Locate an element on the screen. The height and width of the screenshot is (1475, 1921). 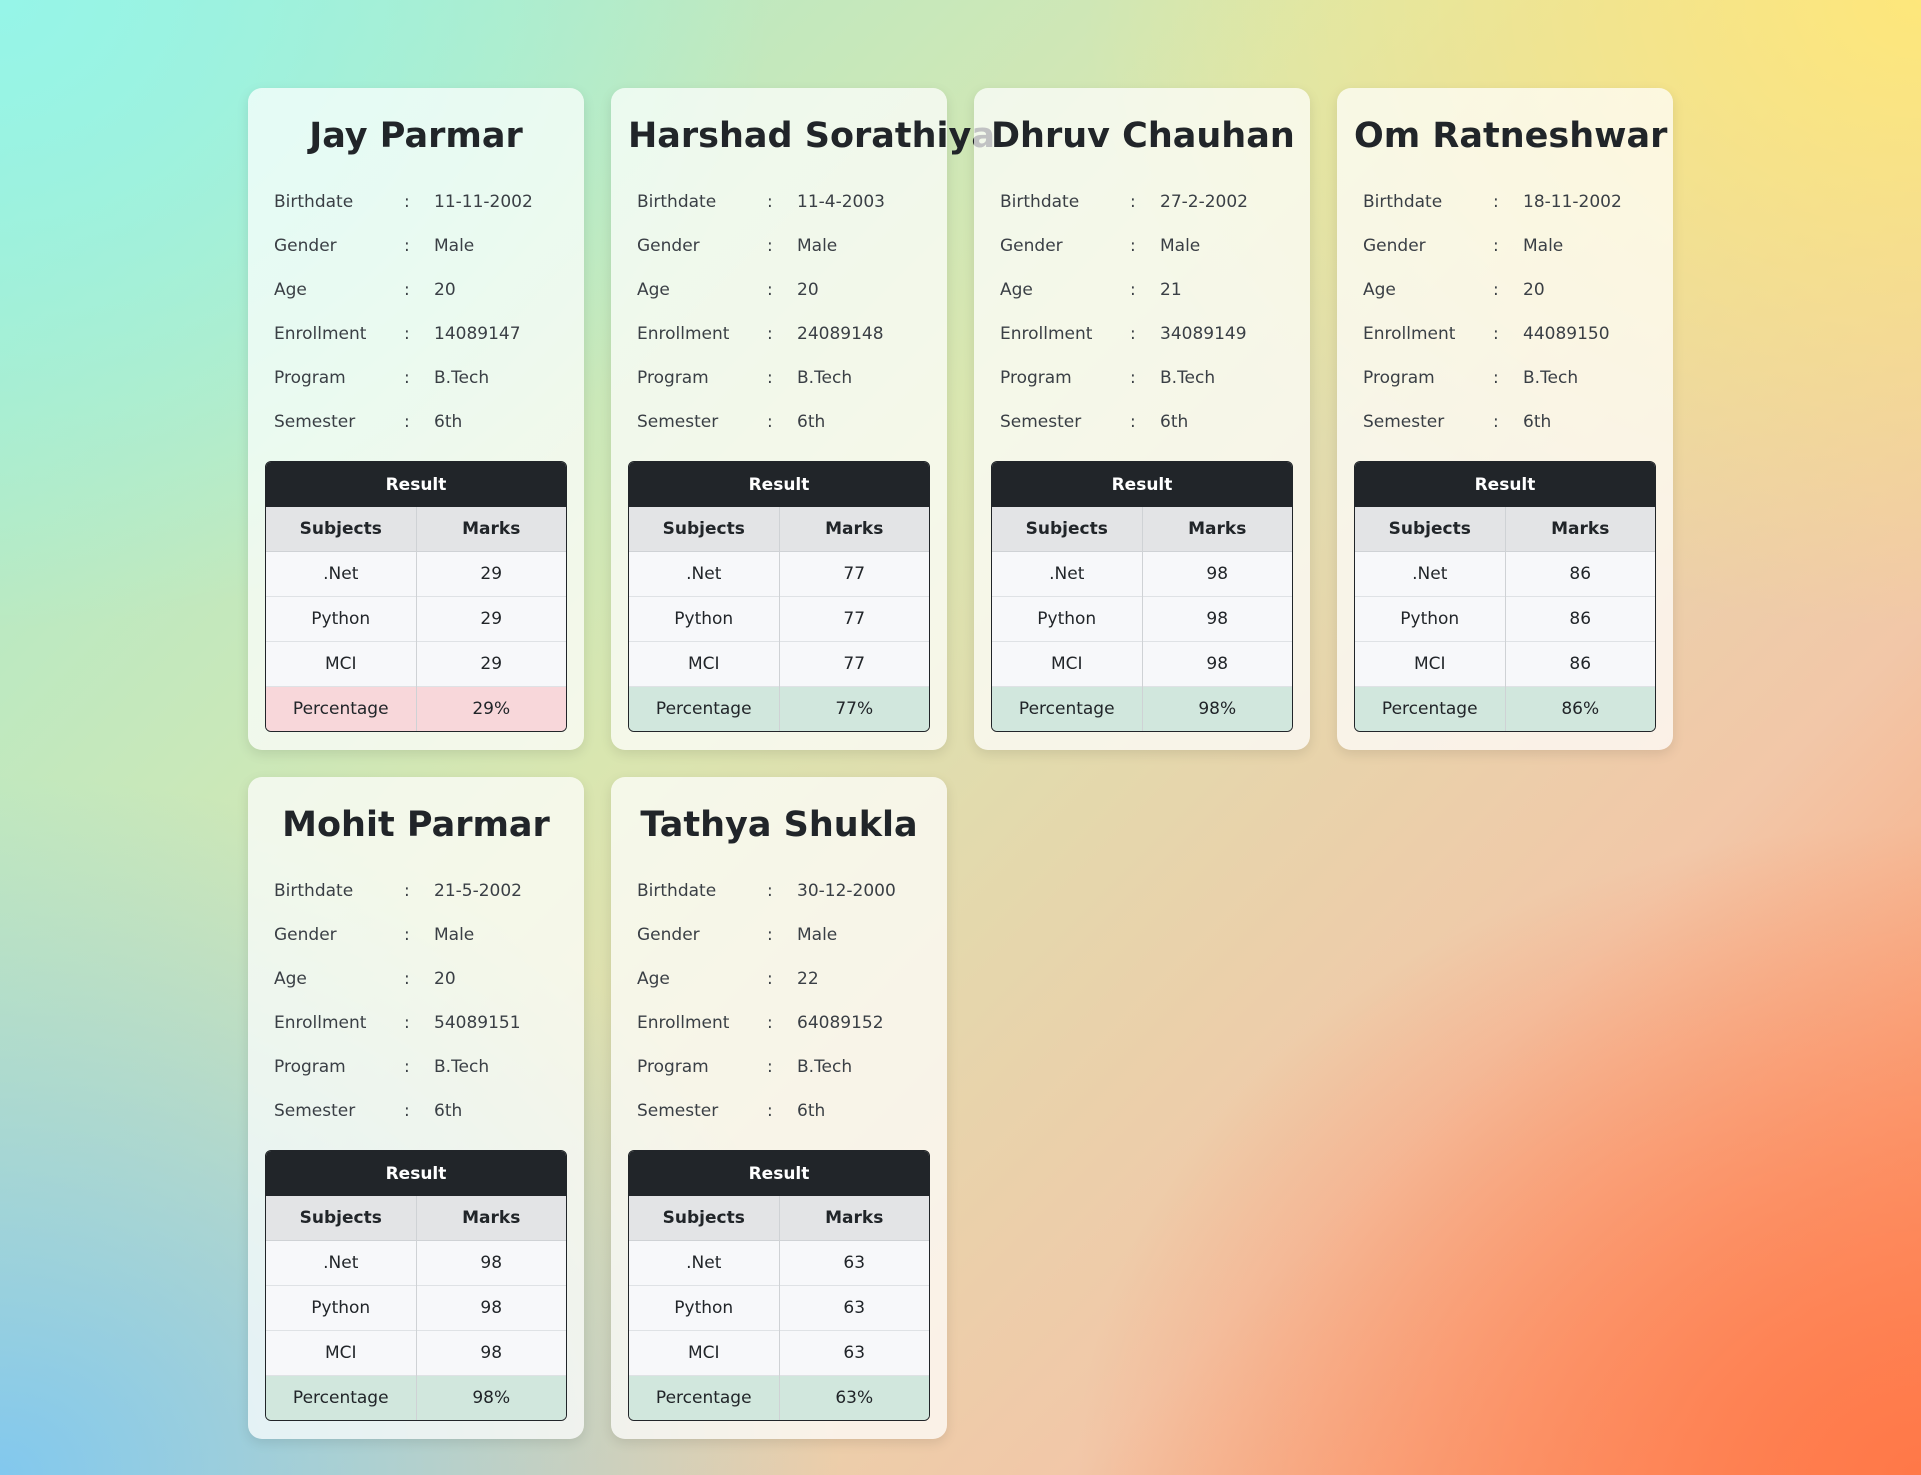
percentage-row: Percentage 29% is located at coordinates (416, 708).